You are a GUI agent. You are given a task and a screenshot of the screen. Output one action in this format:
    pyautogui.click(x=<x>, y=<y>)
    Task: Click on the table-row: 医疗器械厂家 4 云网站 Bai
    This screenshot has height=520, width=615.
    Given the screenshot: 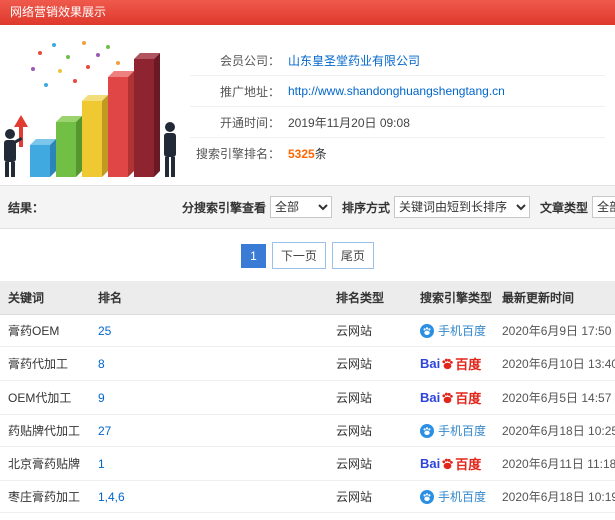 What is the action you would take?
    pyautogui.click(x=307, y=516)
    